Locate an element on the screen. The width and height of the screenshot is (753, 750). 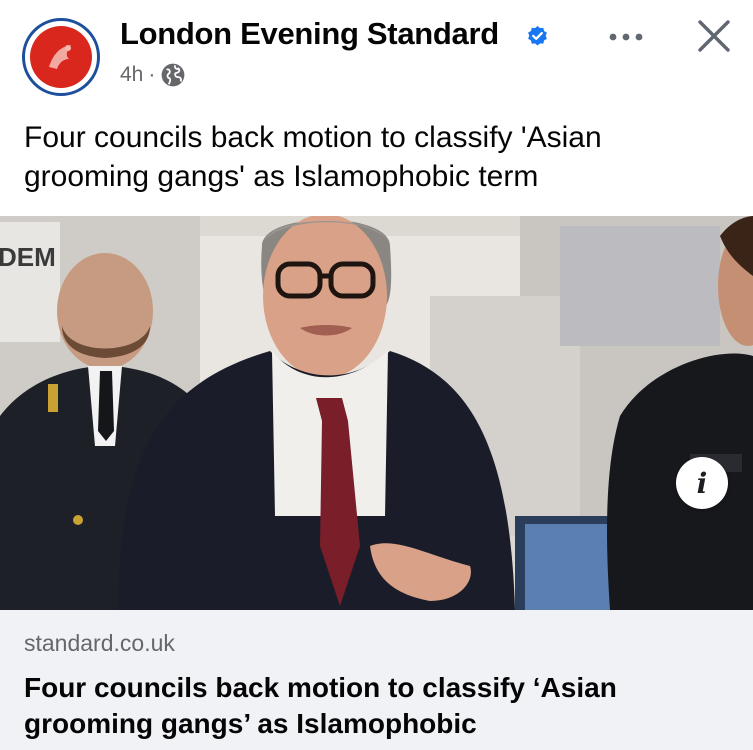
more-options-icon is located at coordinates (626, 37).